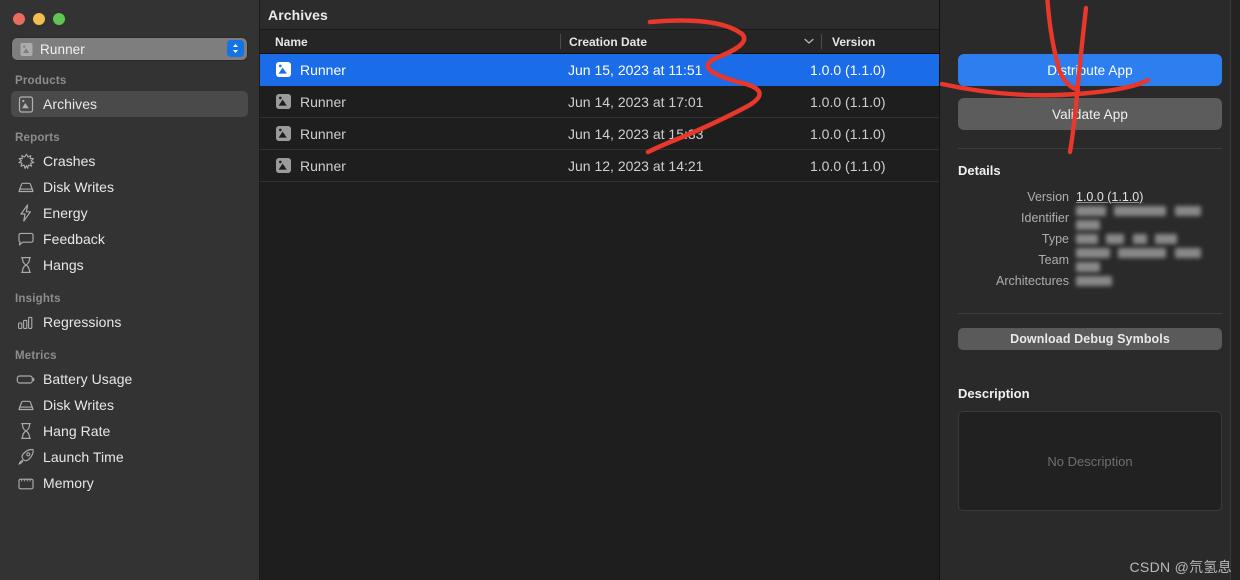 The height and width of the screenshot is (580, 1240). What do you see at coordinates (1032, 280) in the screenshot?
I see `detail-key: Architectures` at bounding box center [1032, 280].